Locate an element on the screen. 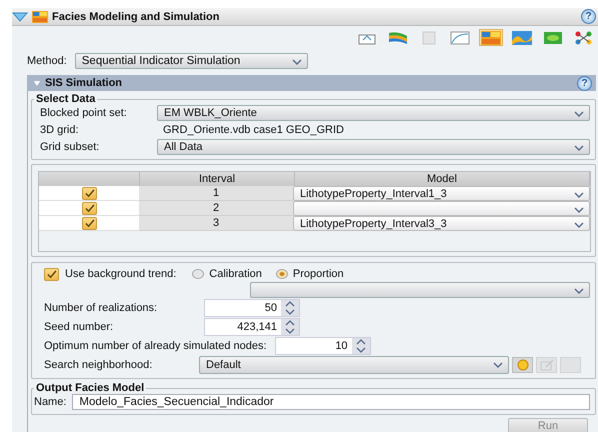 The image size is (598, 432). facies-icon is located at coordinates (40, 16).